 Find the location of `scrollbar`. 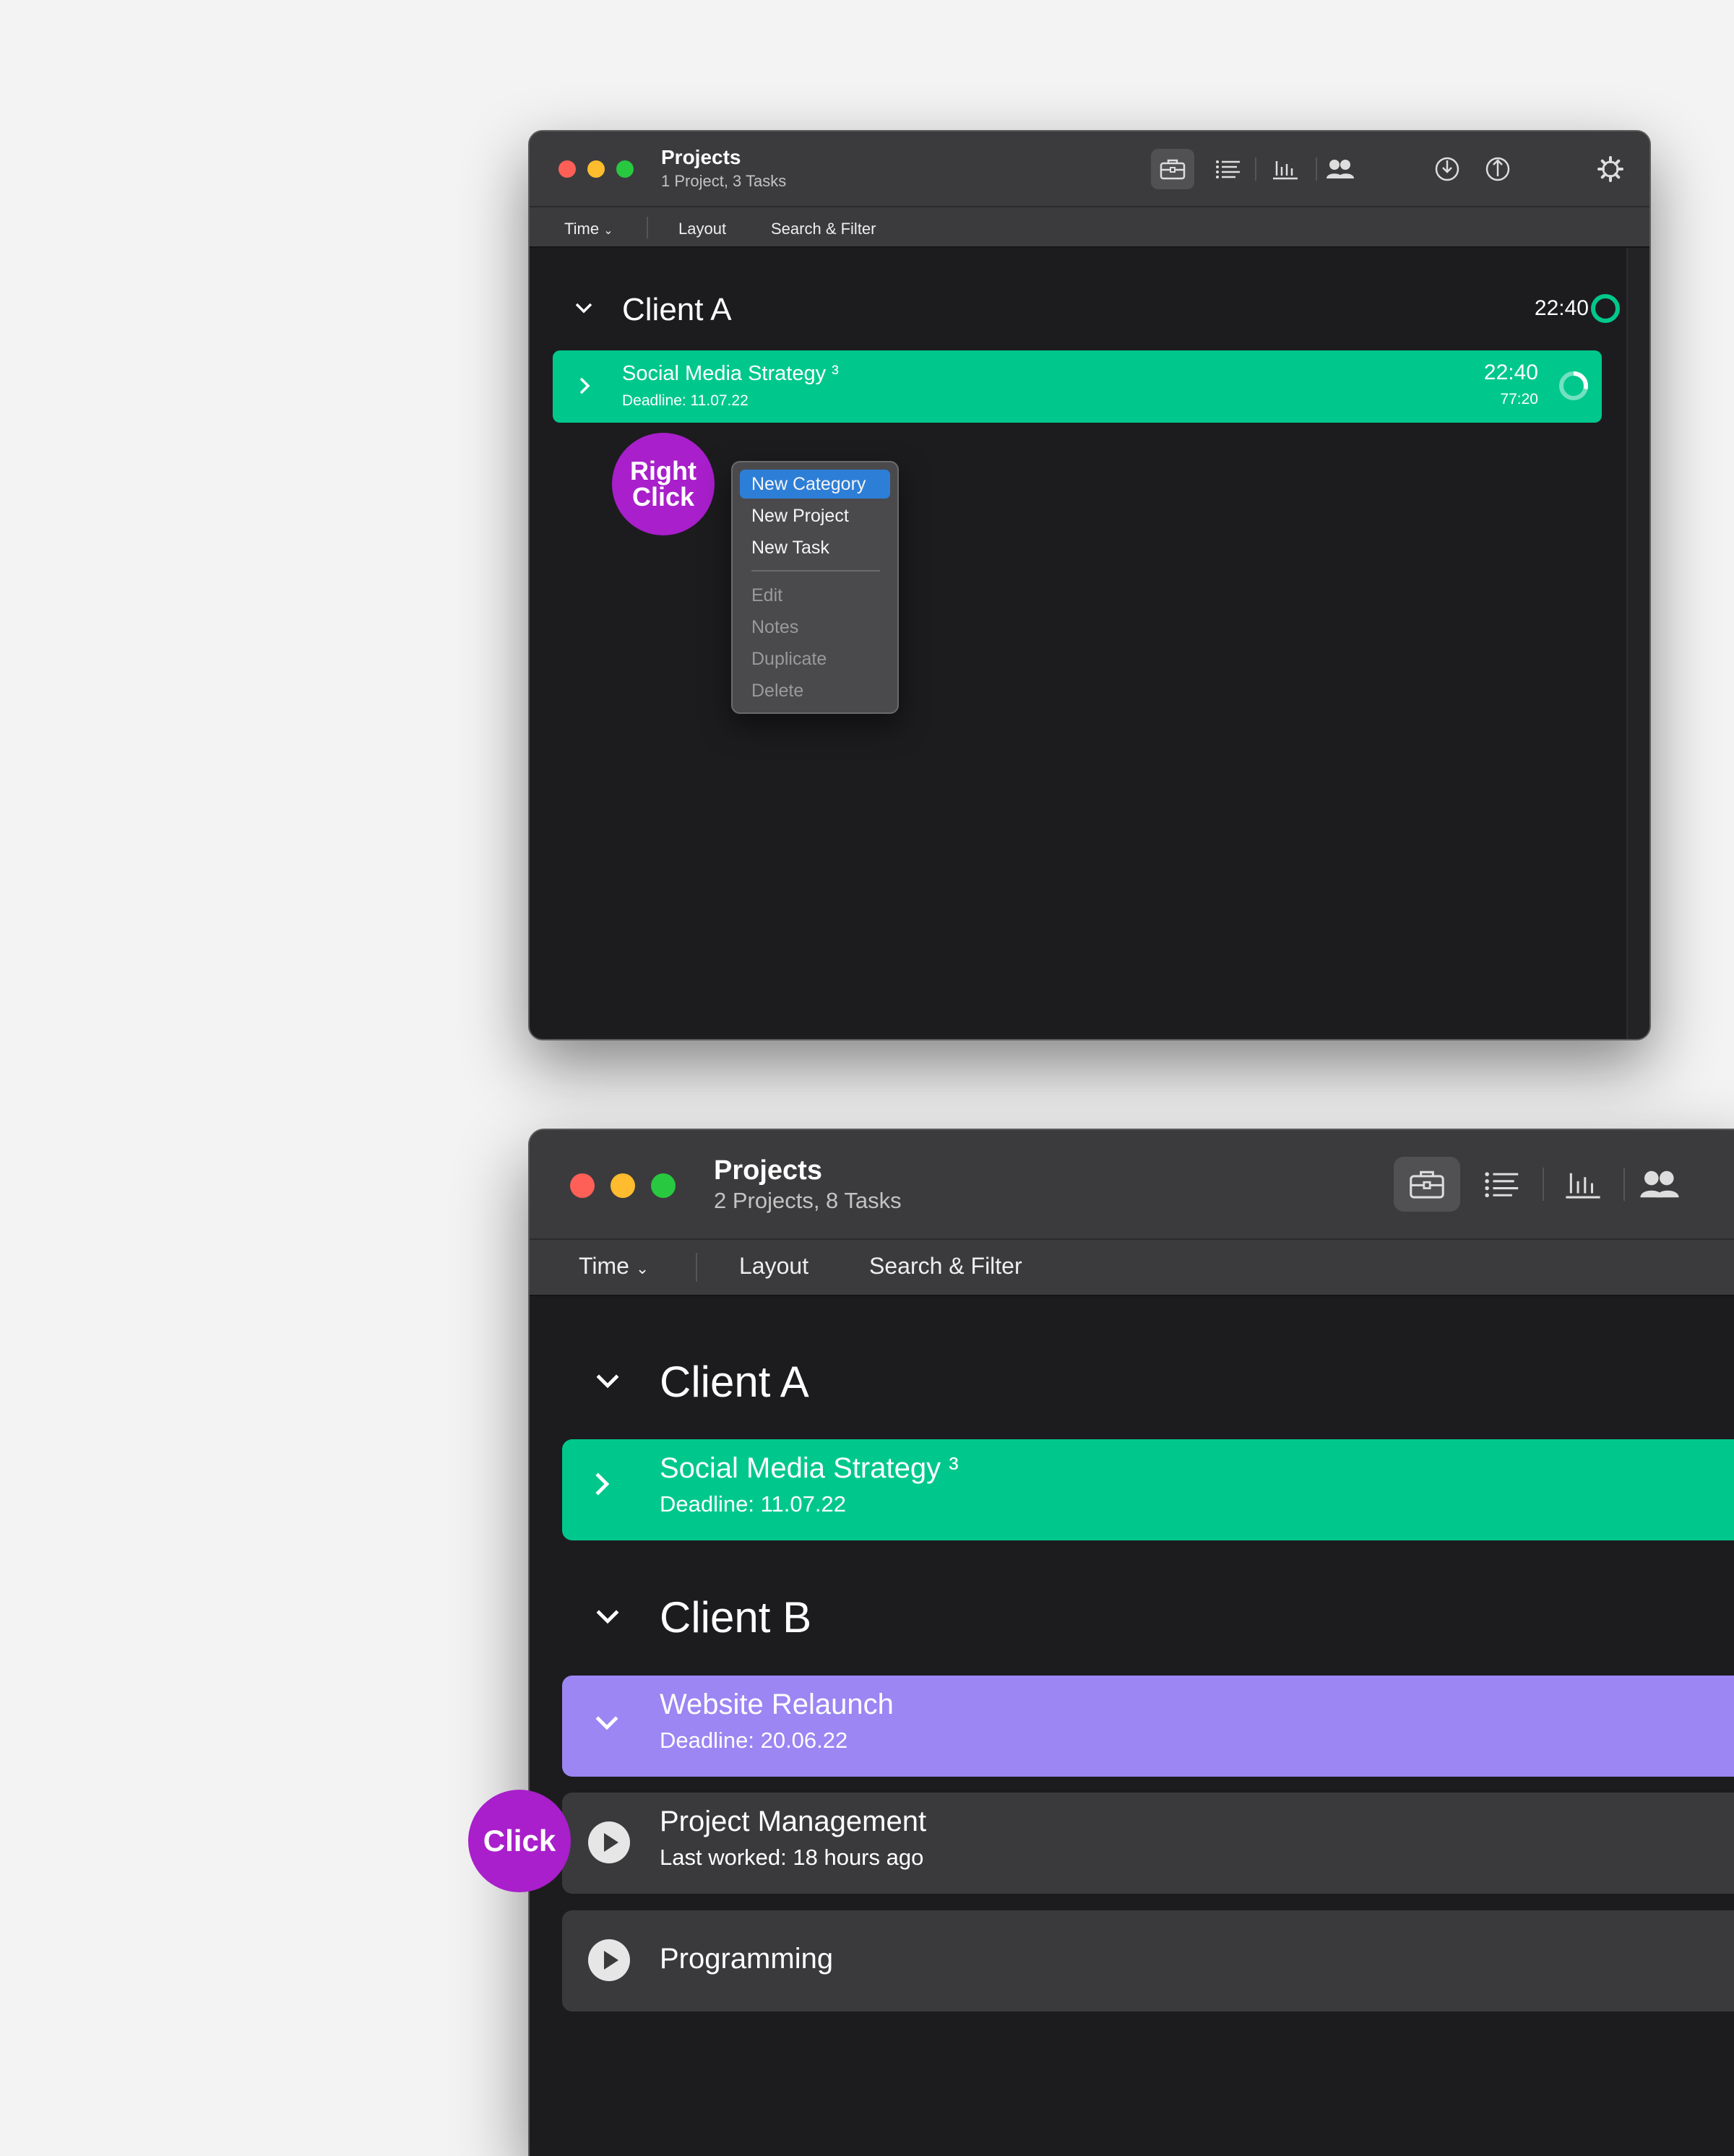

scrollbar is located at coordinates (1637, 643).